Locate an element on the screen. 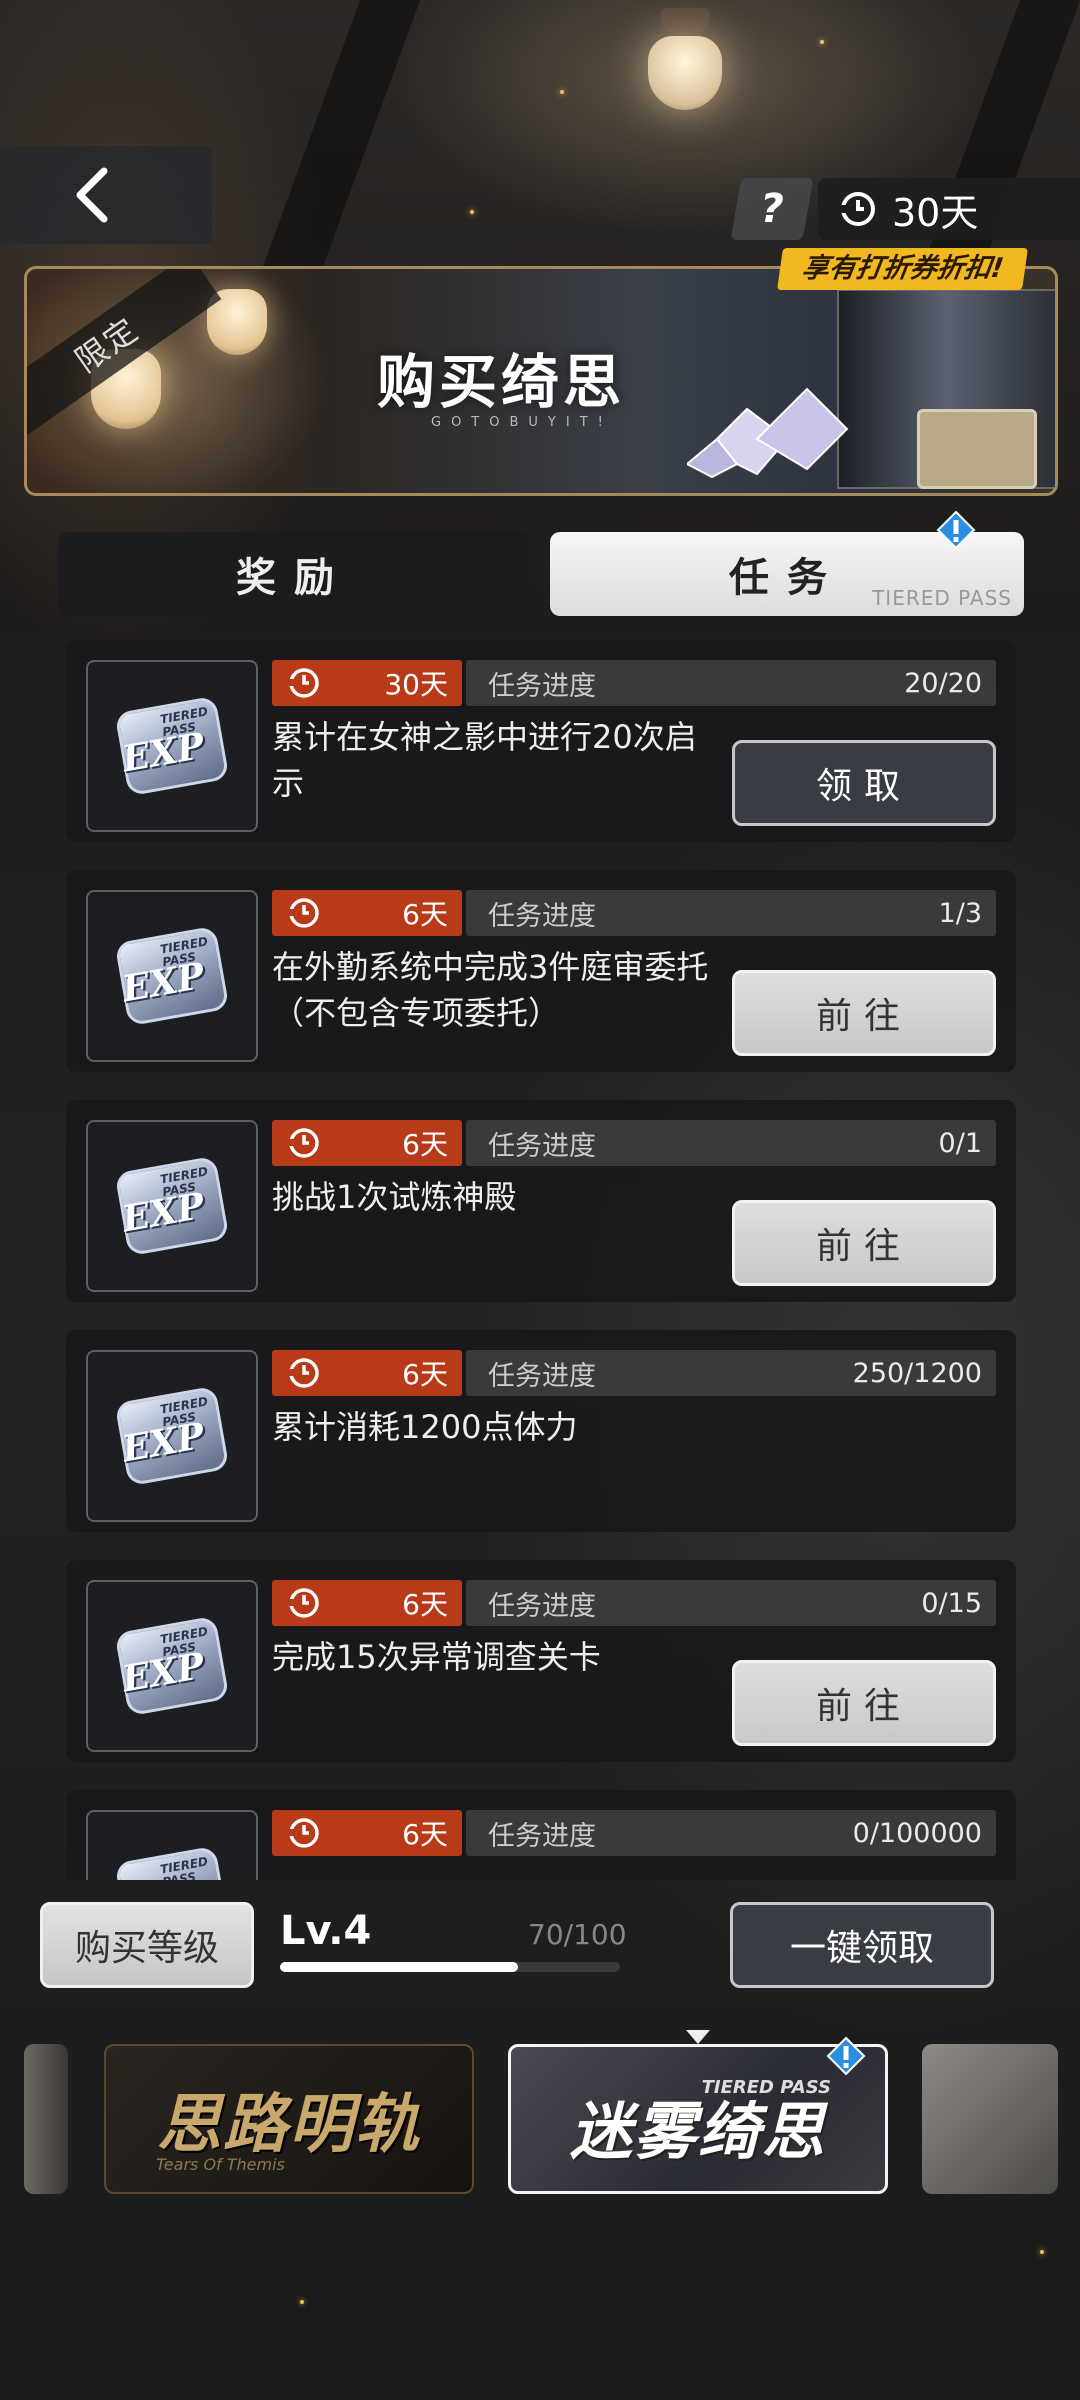  progress-value: 0/100000 is located at coordinates (917, 1833).